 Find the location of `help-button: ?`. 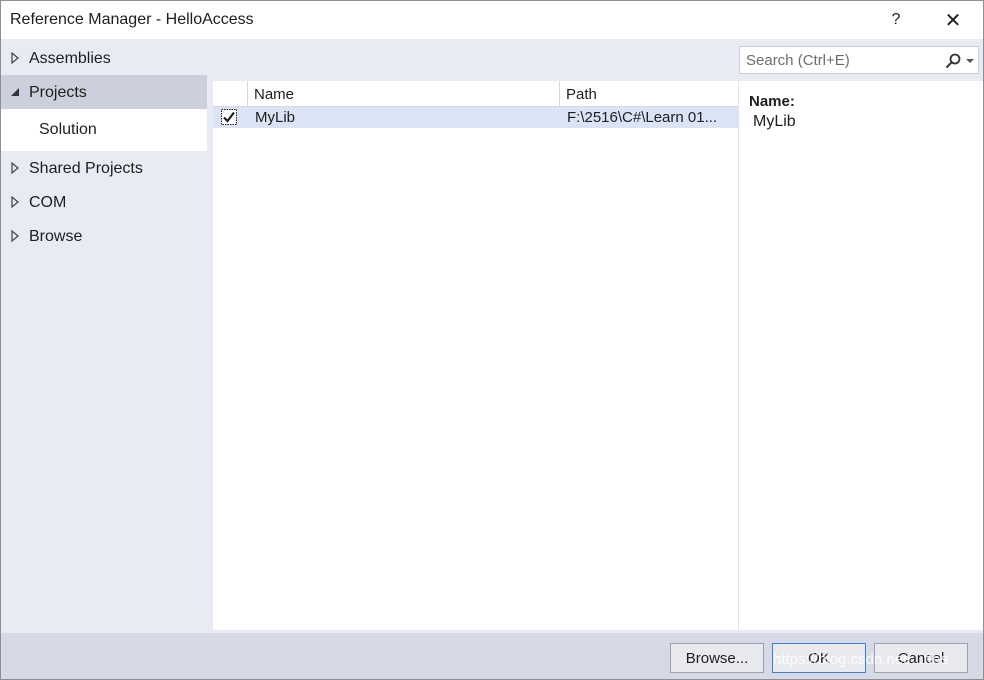

help-button: ? is located at coordinates (896, 20).